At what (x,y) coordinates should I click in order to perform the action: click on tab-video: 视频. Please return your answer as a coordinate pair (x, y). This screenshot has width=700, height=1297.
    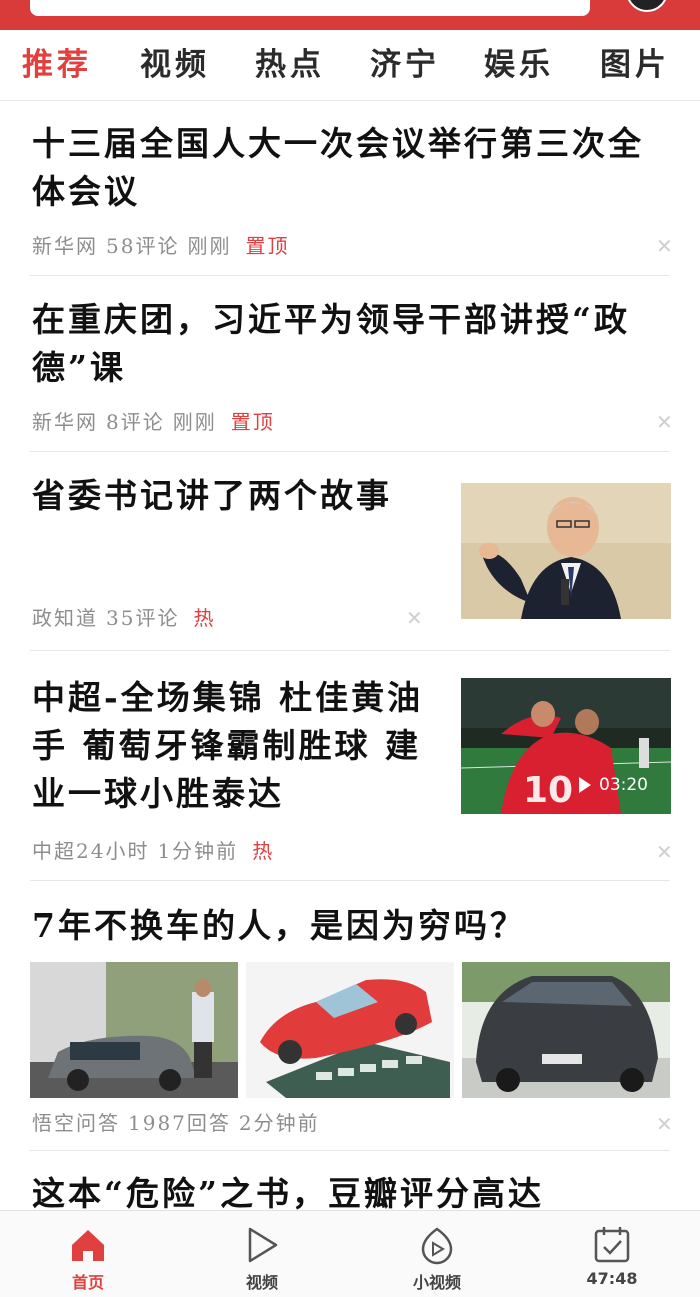
    Looking at the image, I should click on (175, 65).